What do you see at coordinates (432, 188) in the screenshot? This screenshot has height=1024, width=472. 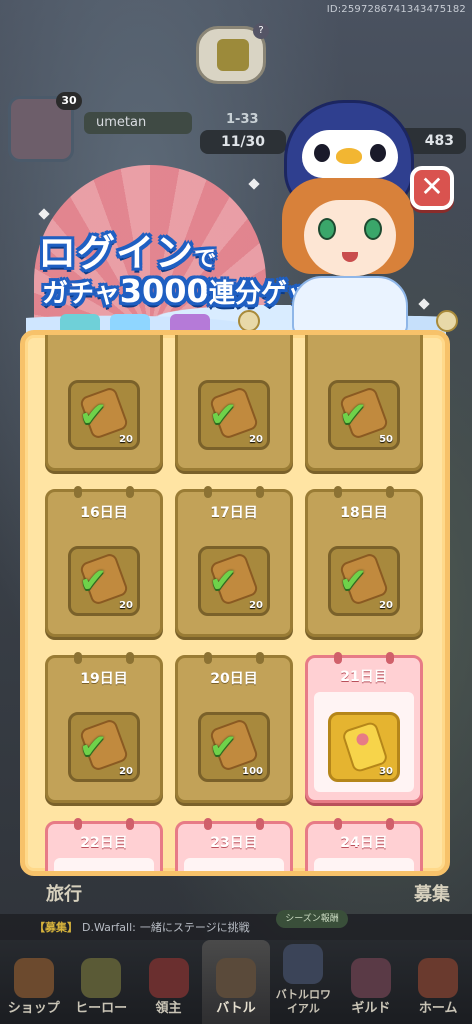 I see `close-button: ✕` at bounding box center [432, 188].